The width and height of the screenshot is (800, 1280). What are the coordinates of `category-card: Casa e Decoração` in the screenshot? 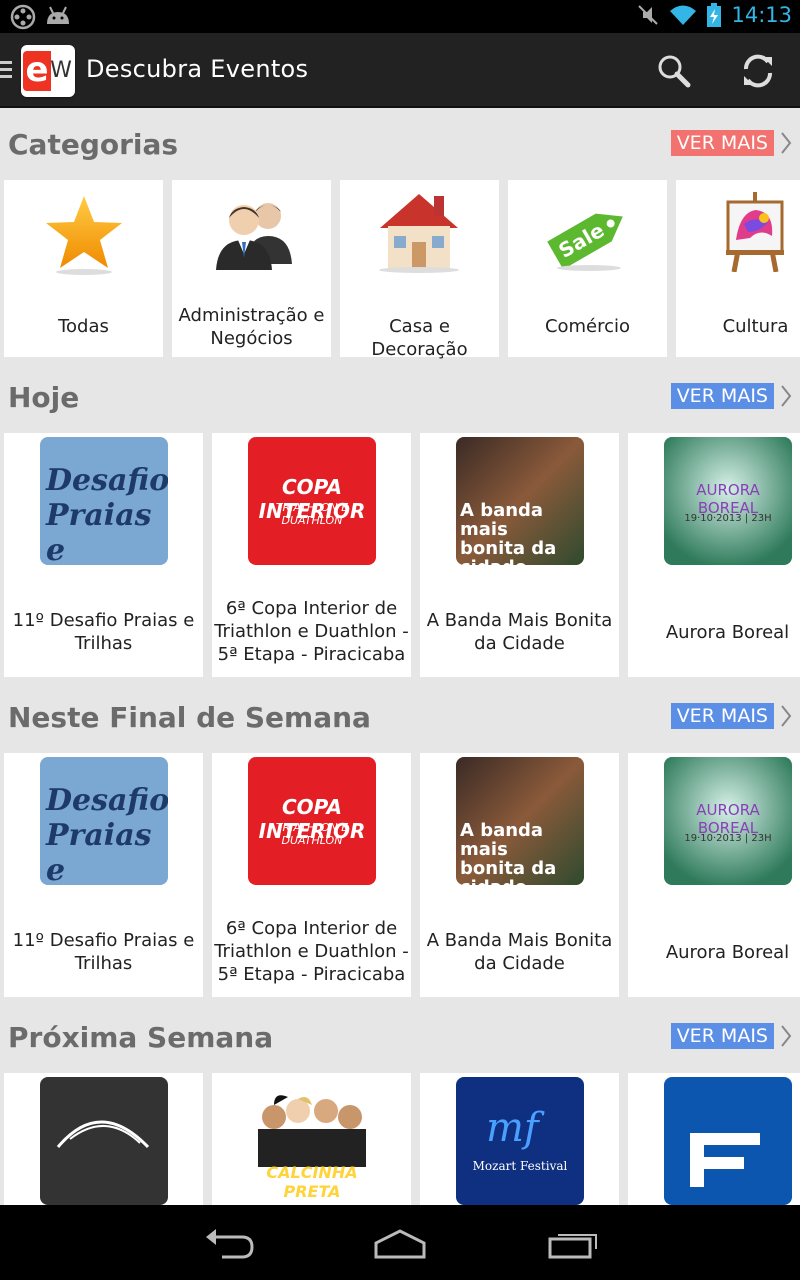 It's located at (419, 270).